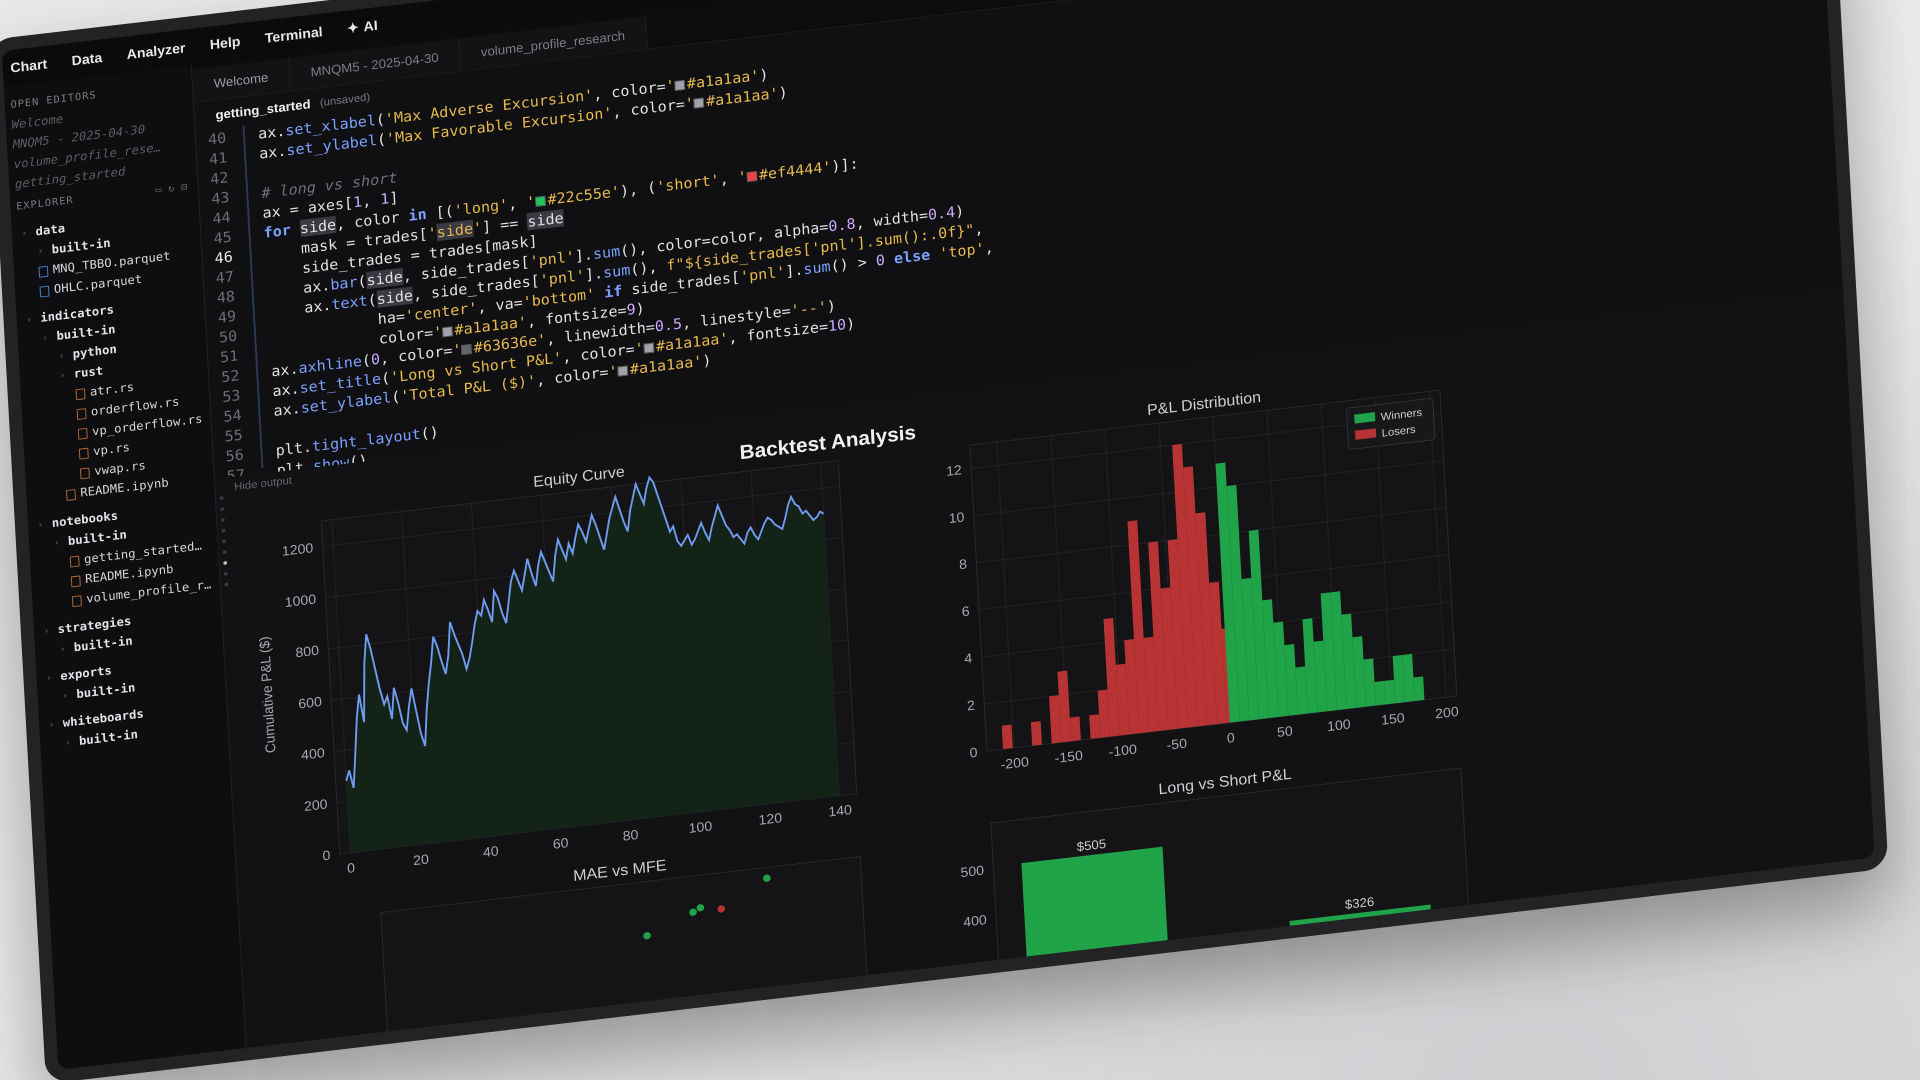  I want to click on menu-ai-label: AI, so click(371, 26).